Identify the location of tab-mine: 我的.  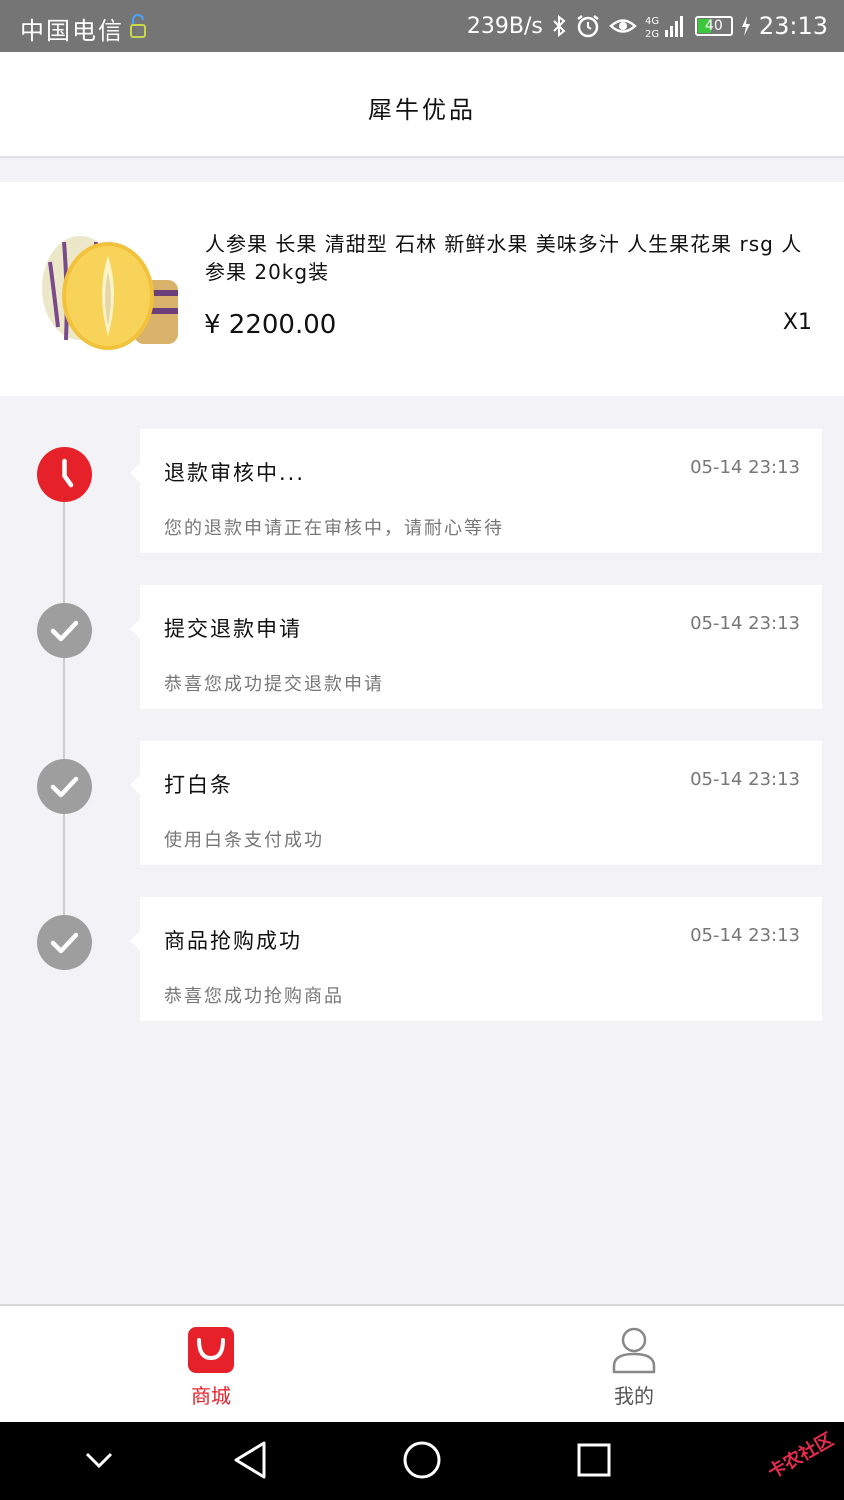
(634, 1365).